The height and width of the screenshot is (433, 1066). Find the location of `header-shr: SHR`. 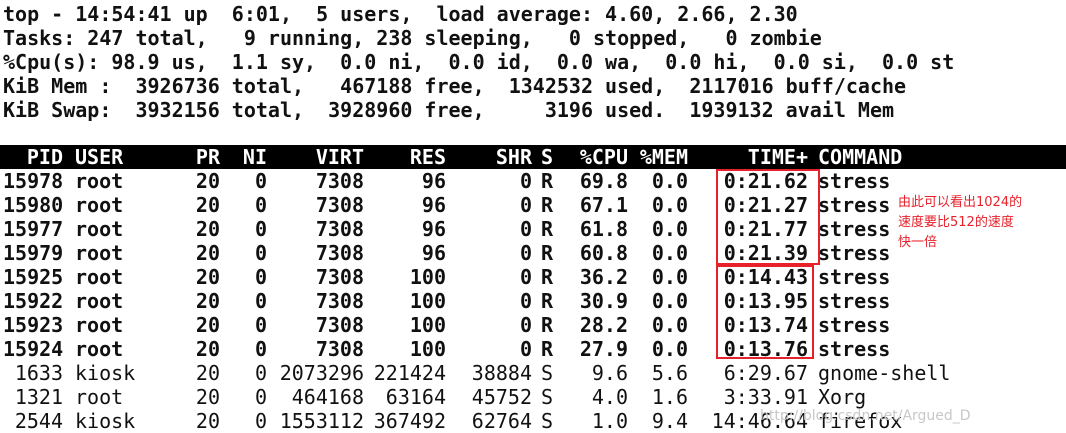

header-shr: SHR is located at coordinates (513, 157).